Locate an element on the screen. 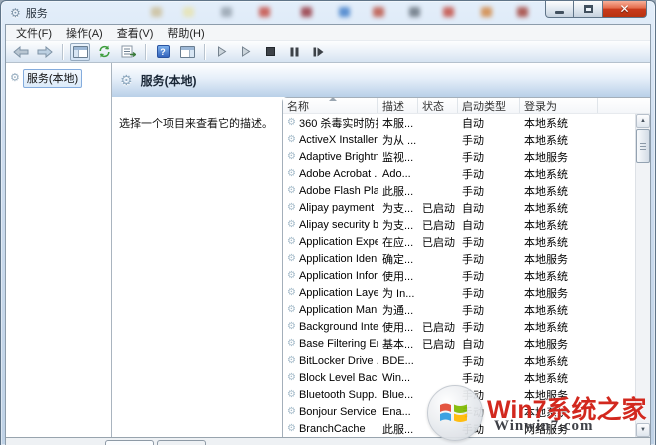 The height and width of the screenshot is (445, 656). table-row: ⚙360 杀毒实时防护... 本服... 自动 本地系统 is located at coordinates (459, 122).